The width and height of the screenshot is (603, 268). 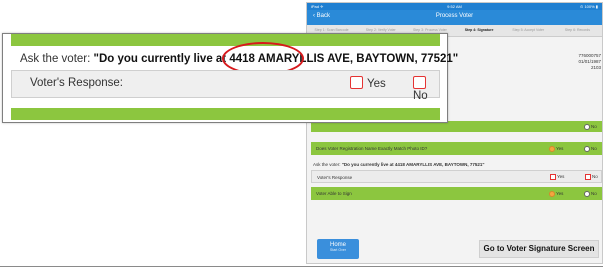 I want to click on no-option-partial: No, so click(x=590, y=127).